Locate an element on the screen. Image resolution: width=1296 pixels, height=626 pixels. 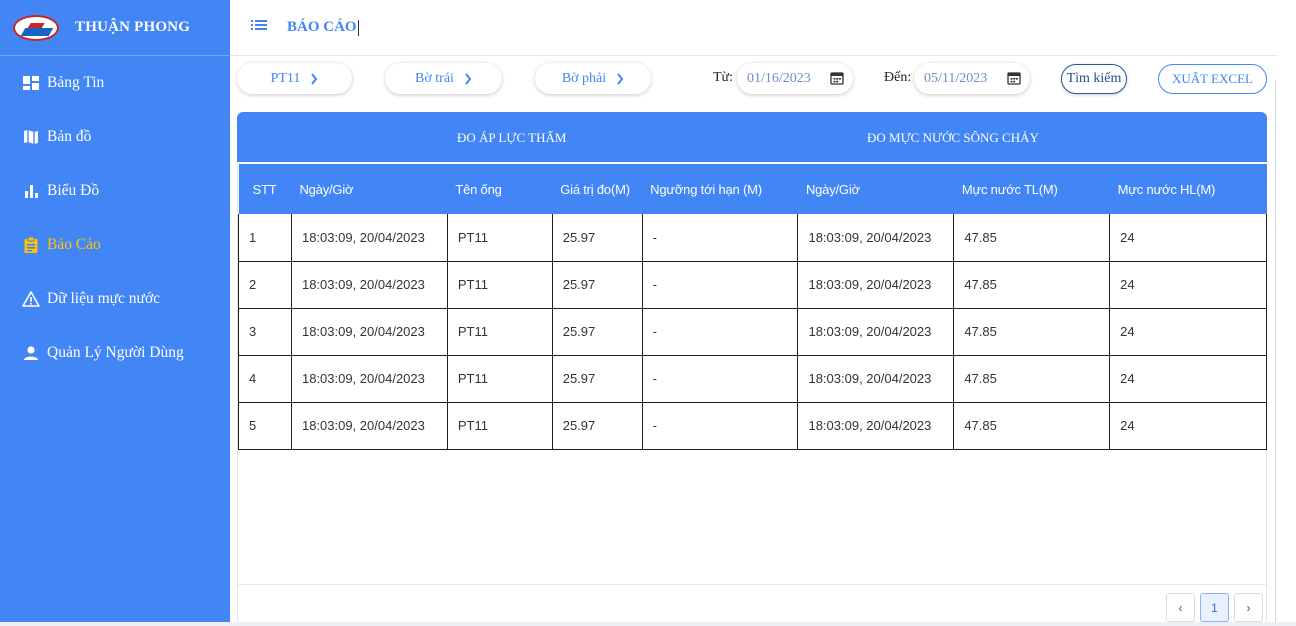
column-header: Ngưỡng tới hạn (M) is located at coordinates (720, 189).